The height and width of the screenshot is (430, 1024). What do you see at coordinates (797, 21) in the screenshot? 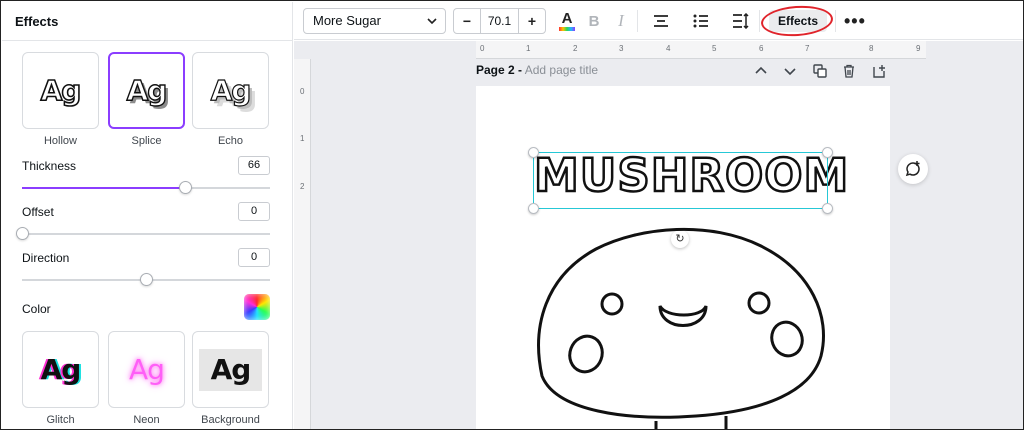
I see `annotation-circle` at bounding box center [797, 21].